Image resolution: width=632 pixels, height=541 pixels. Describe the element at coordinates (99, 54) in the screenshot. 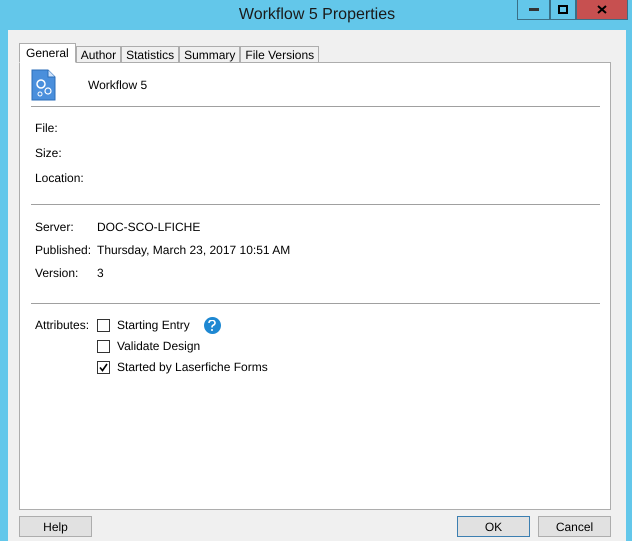

I see `tab: Author` at that location.